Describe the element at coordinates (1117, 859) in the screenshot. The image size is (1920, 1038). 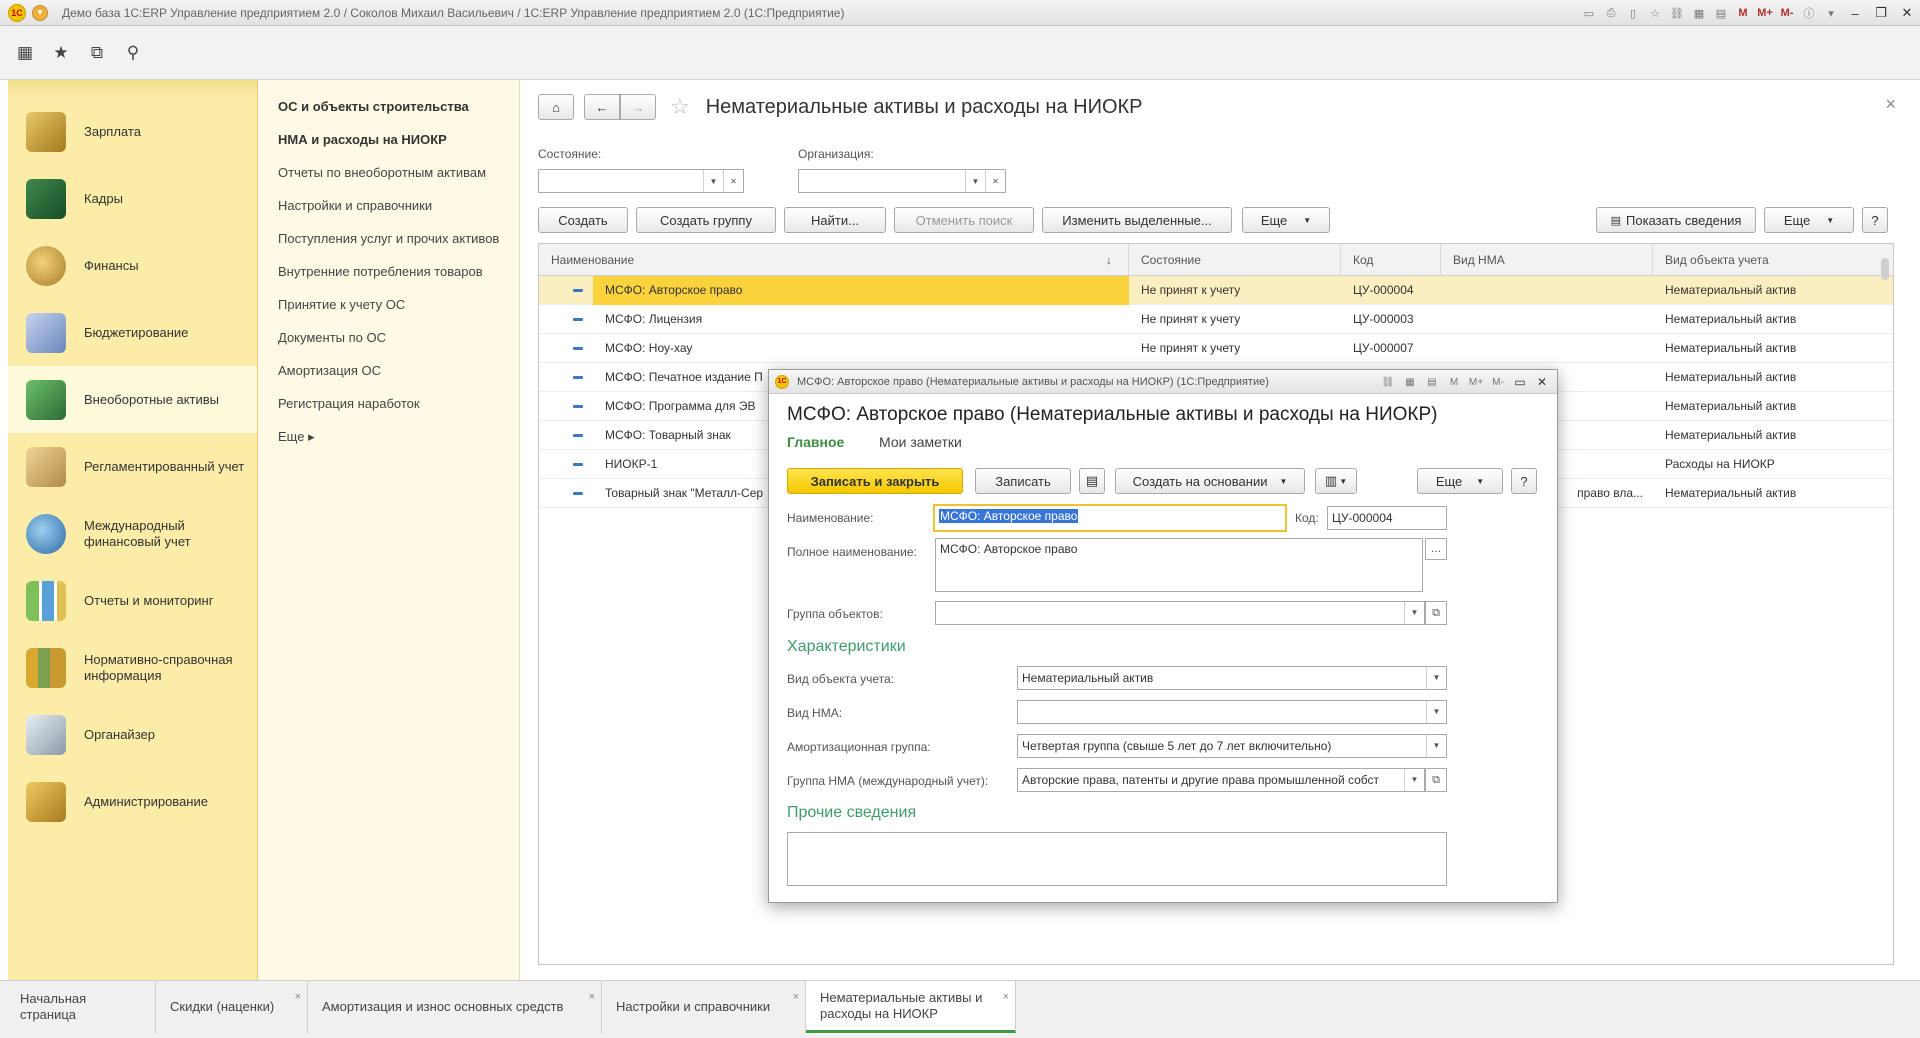
I see `other-info-textarea` at that location.